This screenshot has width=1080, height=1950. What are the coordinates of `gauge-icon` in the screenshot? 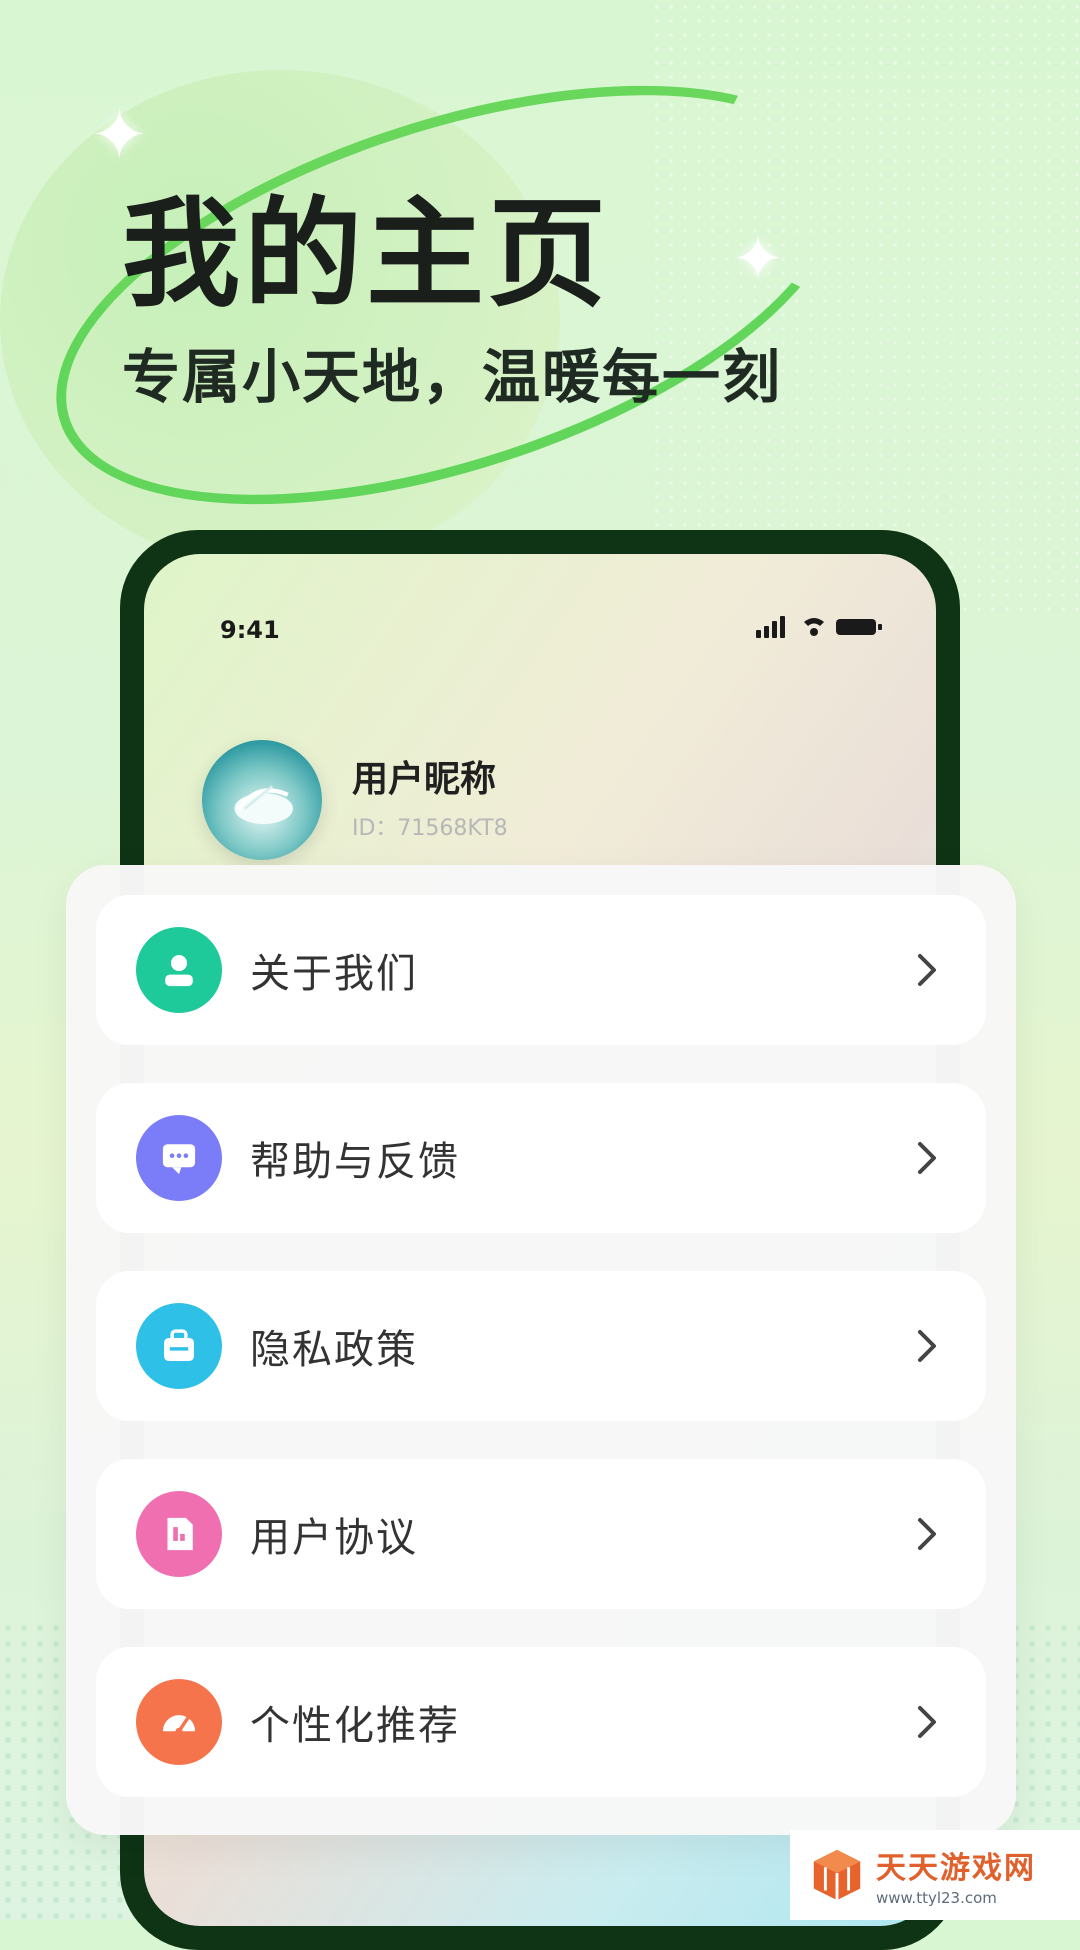 It's located at (179, 1722).